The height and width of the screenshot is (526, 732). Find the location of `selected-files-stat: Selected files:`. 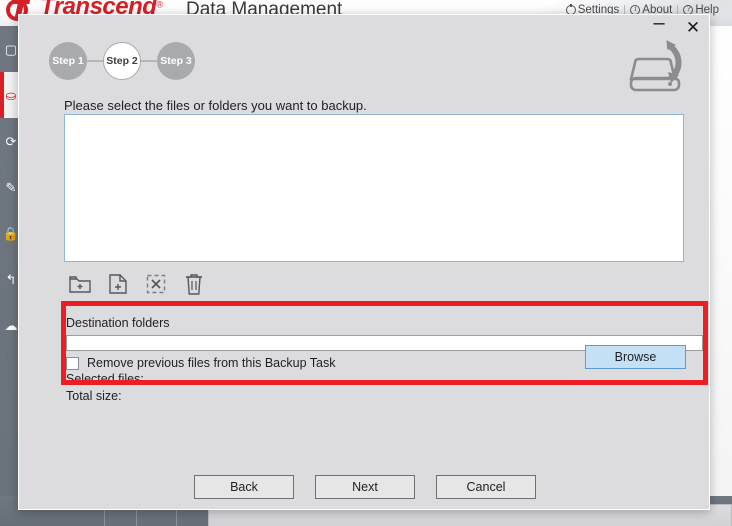

selected-files-stat: Selected files: is located at coordinates (105, 379).